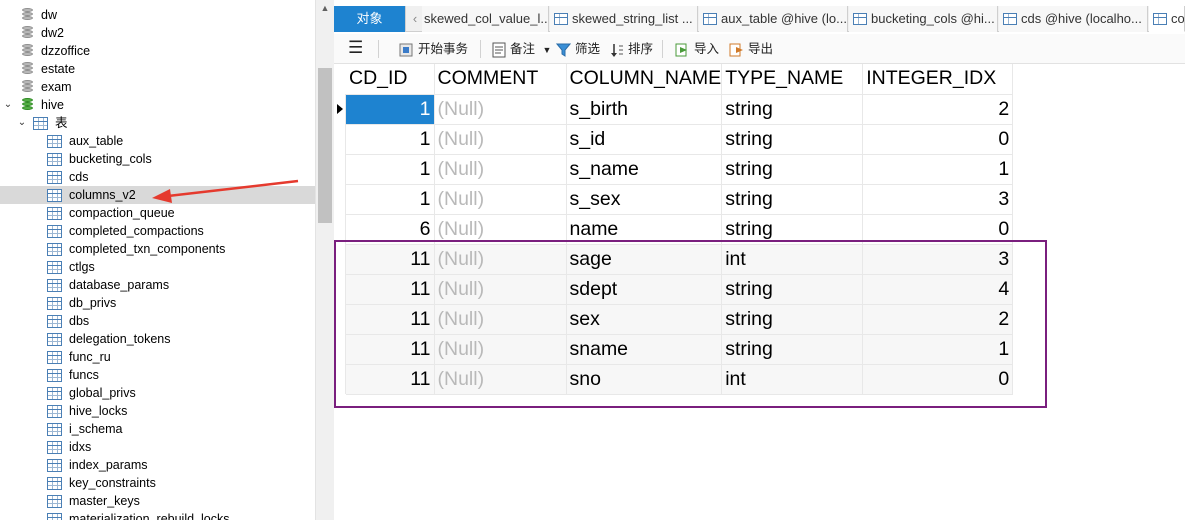 This screenshot has width=1185, height=520. What do you see at coordinates (157, 465) in the screenshot?
I see `tree-item-table: index_params` at bounding box center [157, 465].